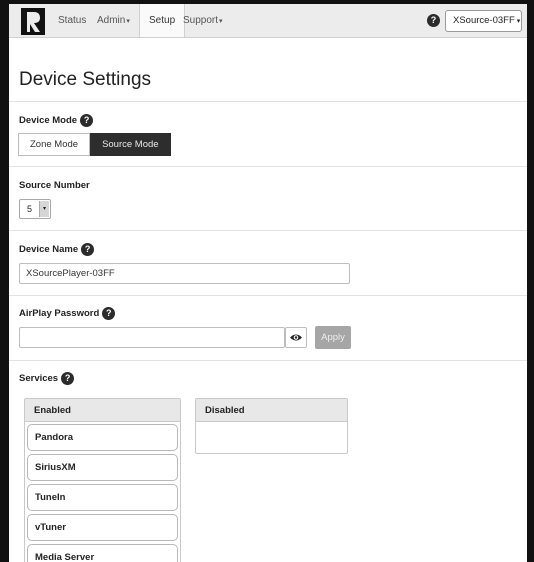  I want to click on page-title: Device Settings, so click(85, 79).